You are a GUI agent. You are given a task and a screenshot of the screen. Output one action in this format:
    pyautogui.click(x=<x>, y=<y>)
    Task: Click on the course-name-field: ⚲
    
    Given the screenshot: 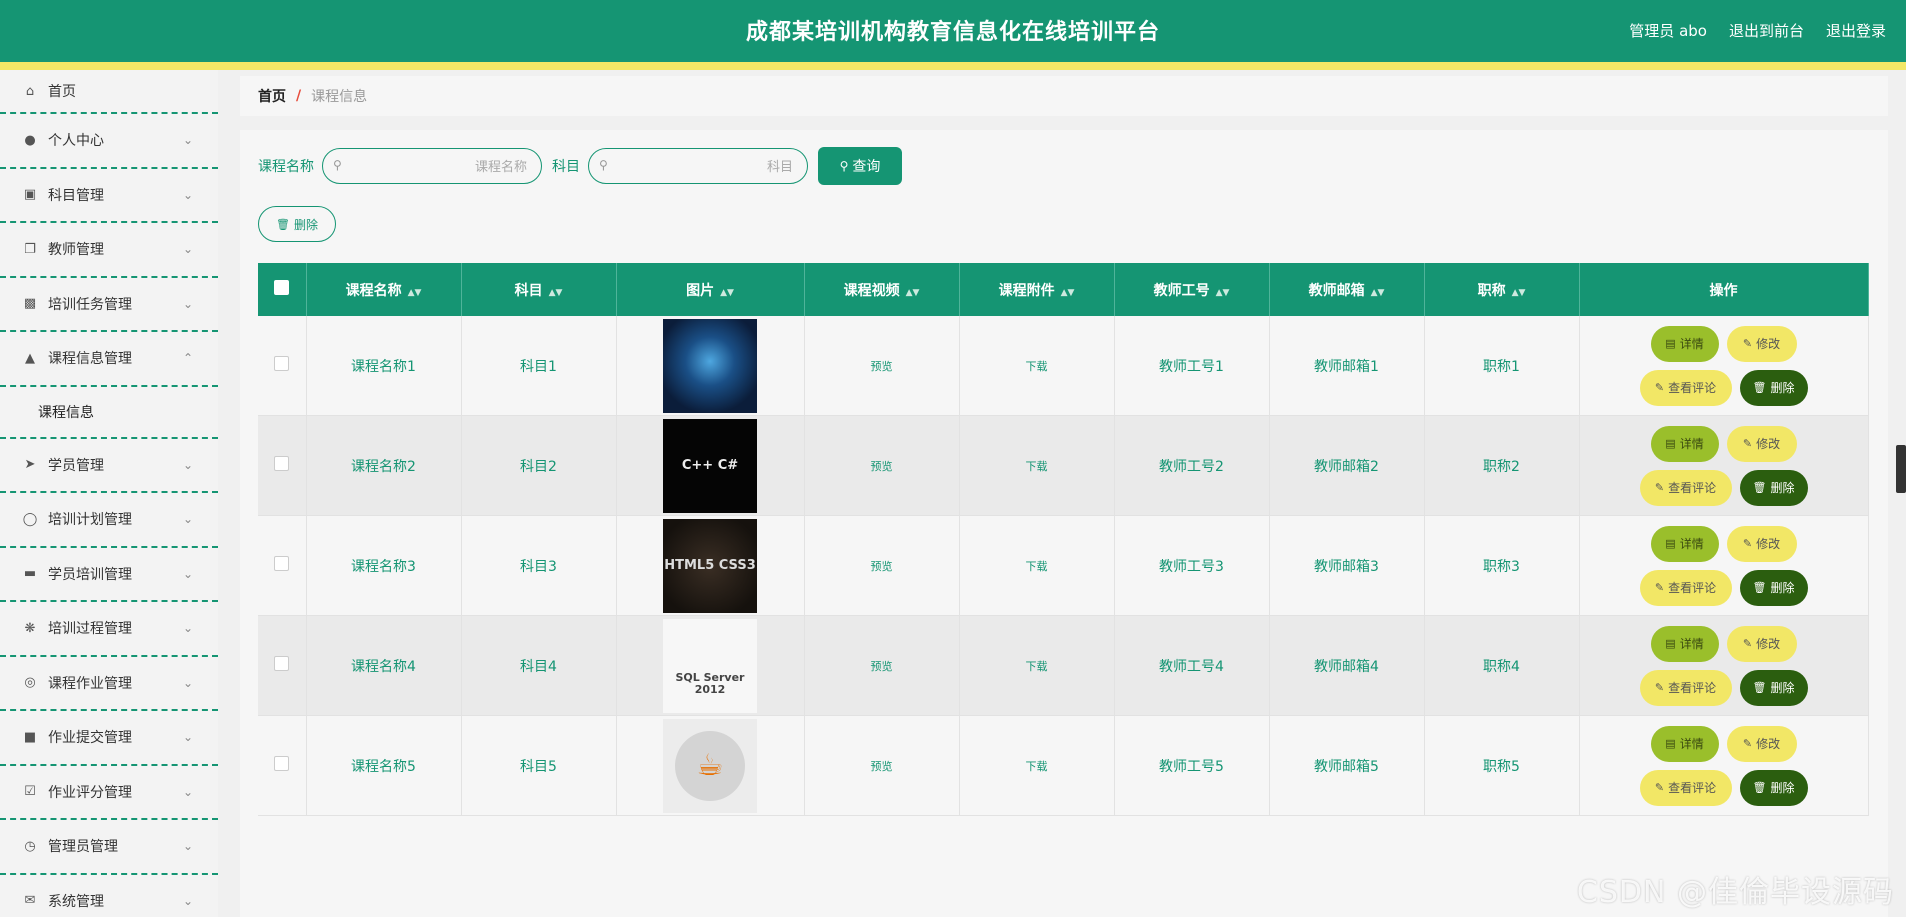 What is the action you would take?
    pyautogui.click(x=432, y=166)
    